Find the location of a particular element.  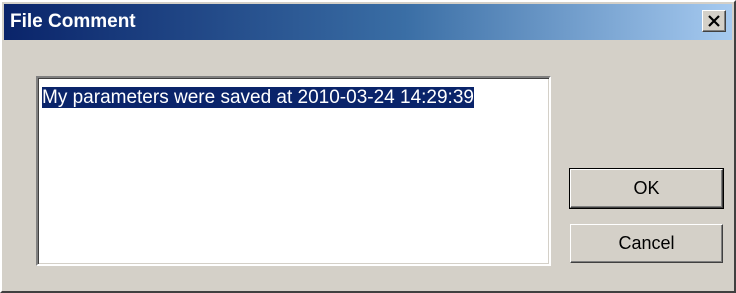

close-icon is located at coordinates (714, 21).